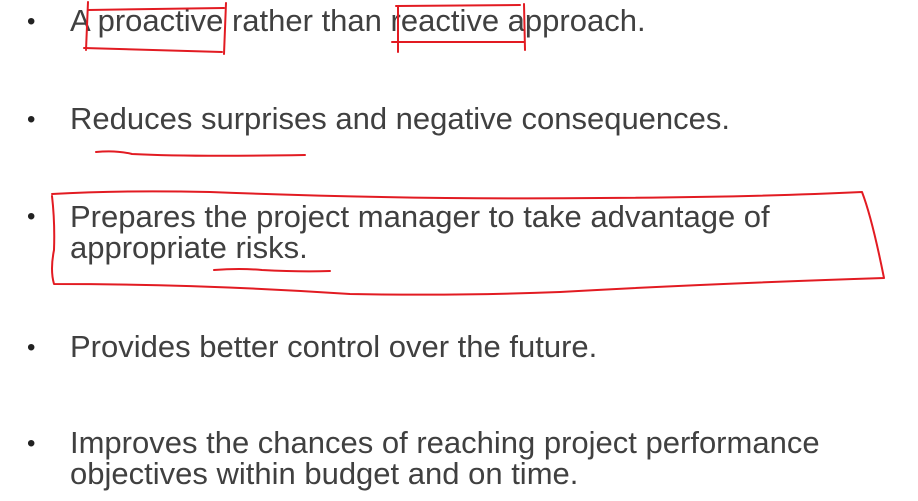 The width and height of the screenshot is (918, 501). I want to click on bullet-item-3-line-2: appropriate risks., so click(189, 247).